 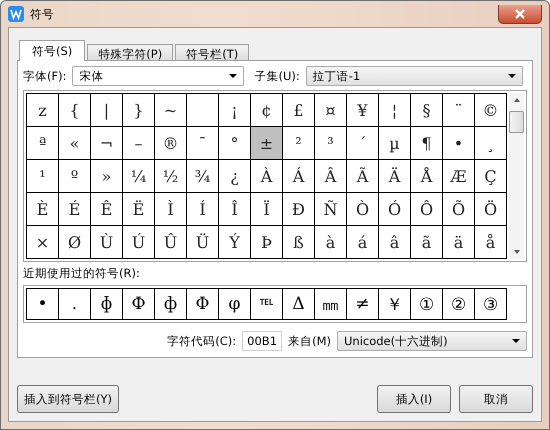 I want to click on symbol-cell: », so click(x=107, y=176).